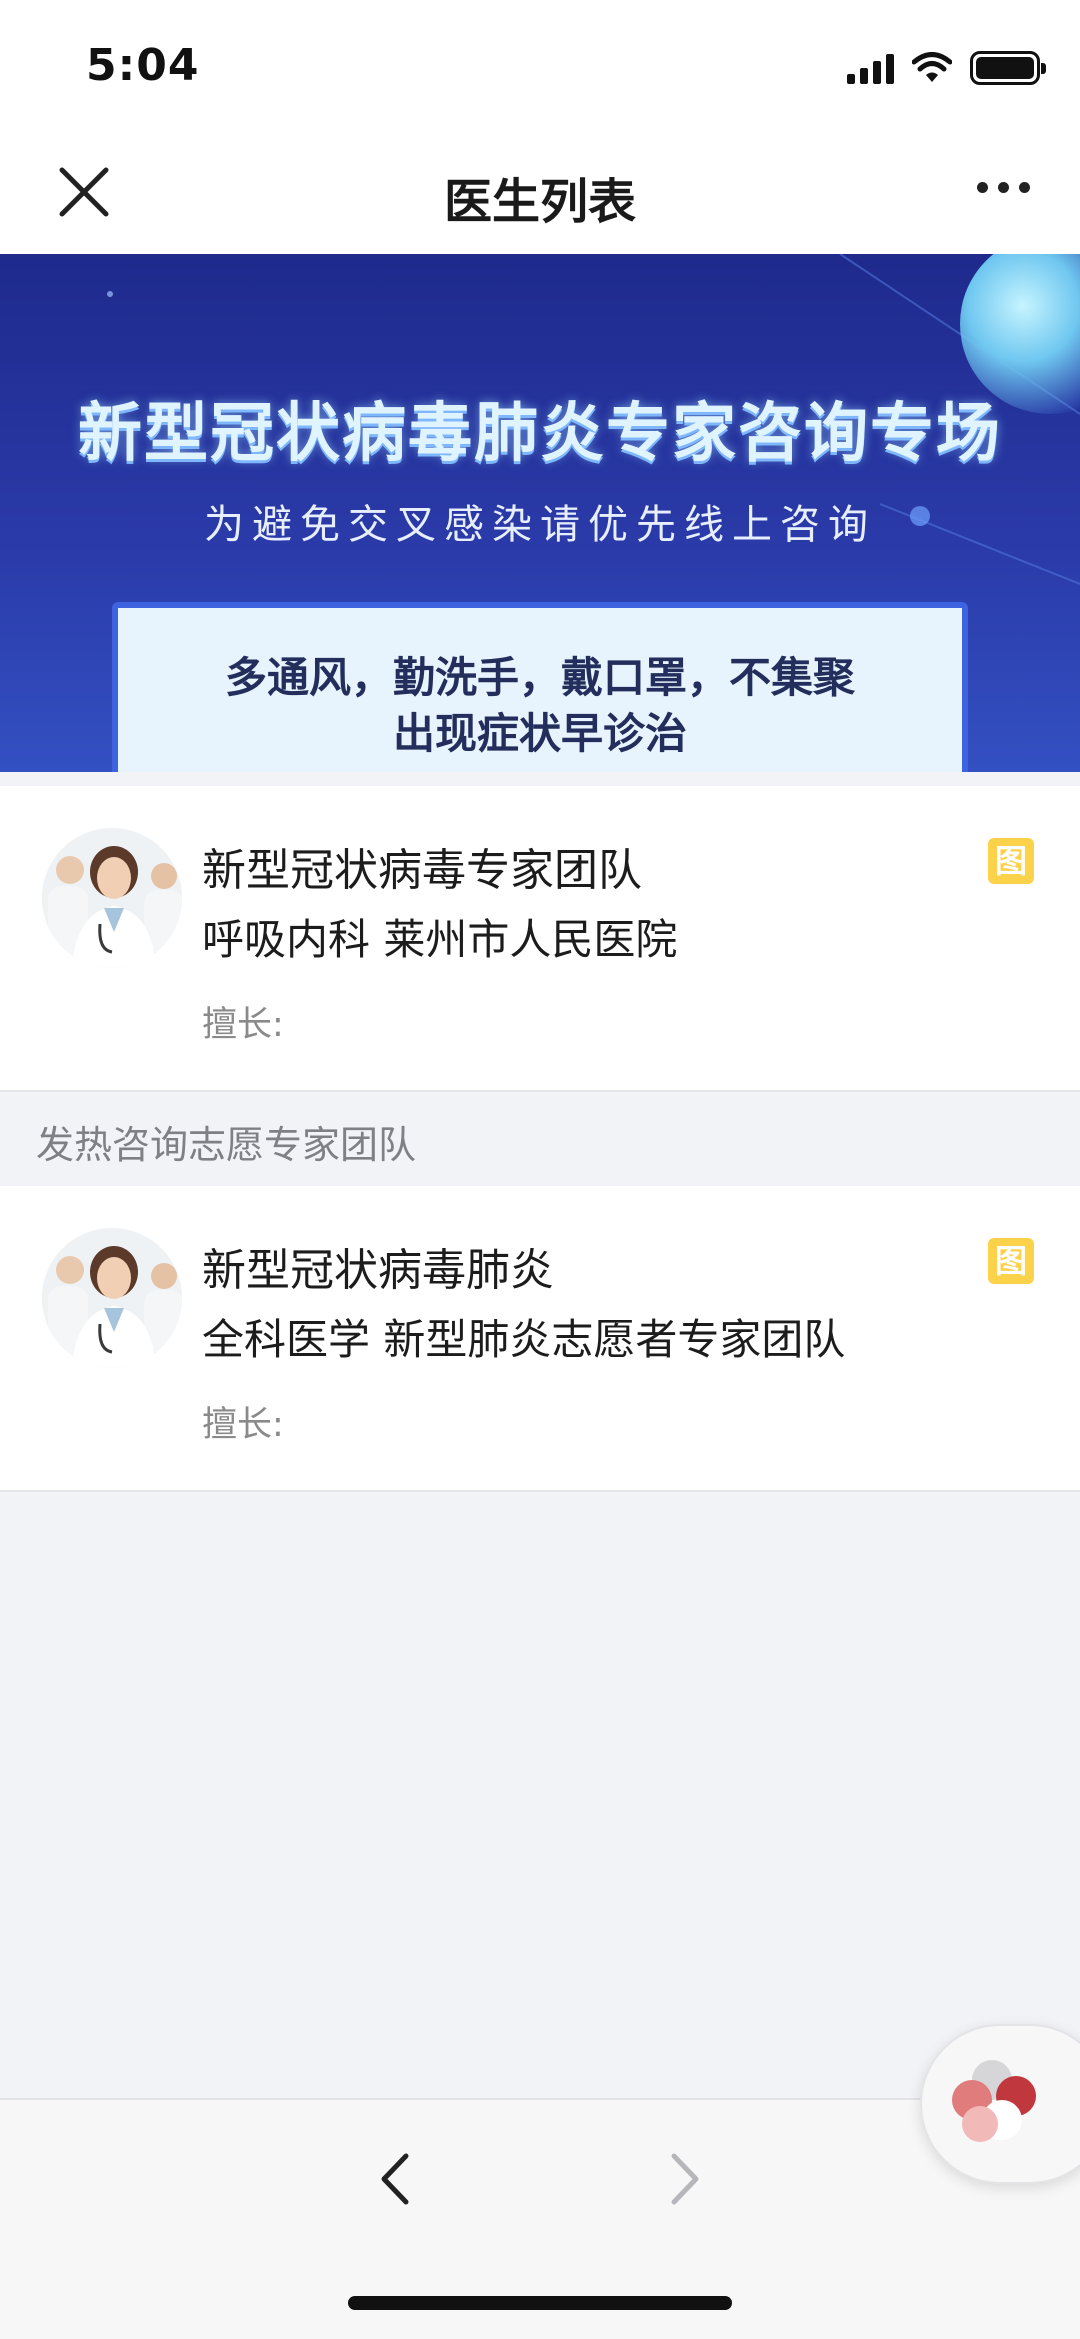 This screenshot has height=2339, width=1080. I want to click on home-indicator, so click(540, 2303).